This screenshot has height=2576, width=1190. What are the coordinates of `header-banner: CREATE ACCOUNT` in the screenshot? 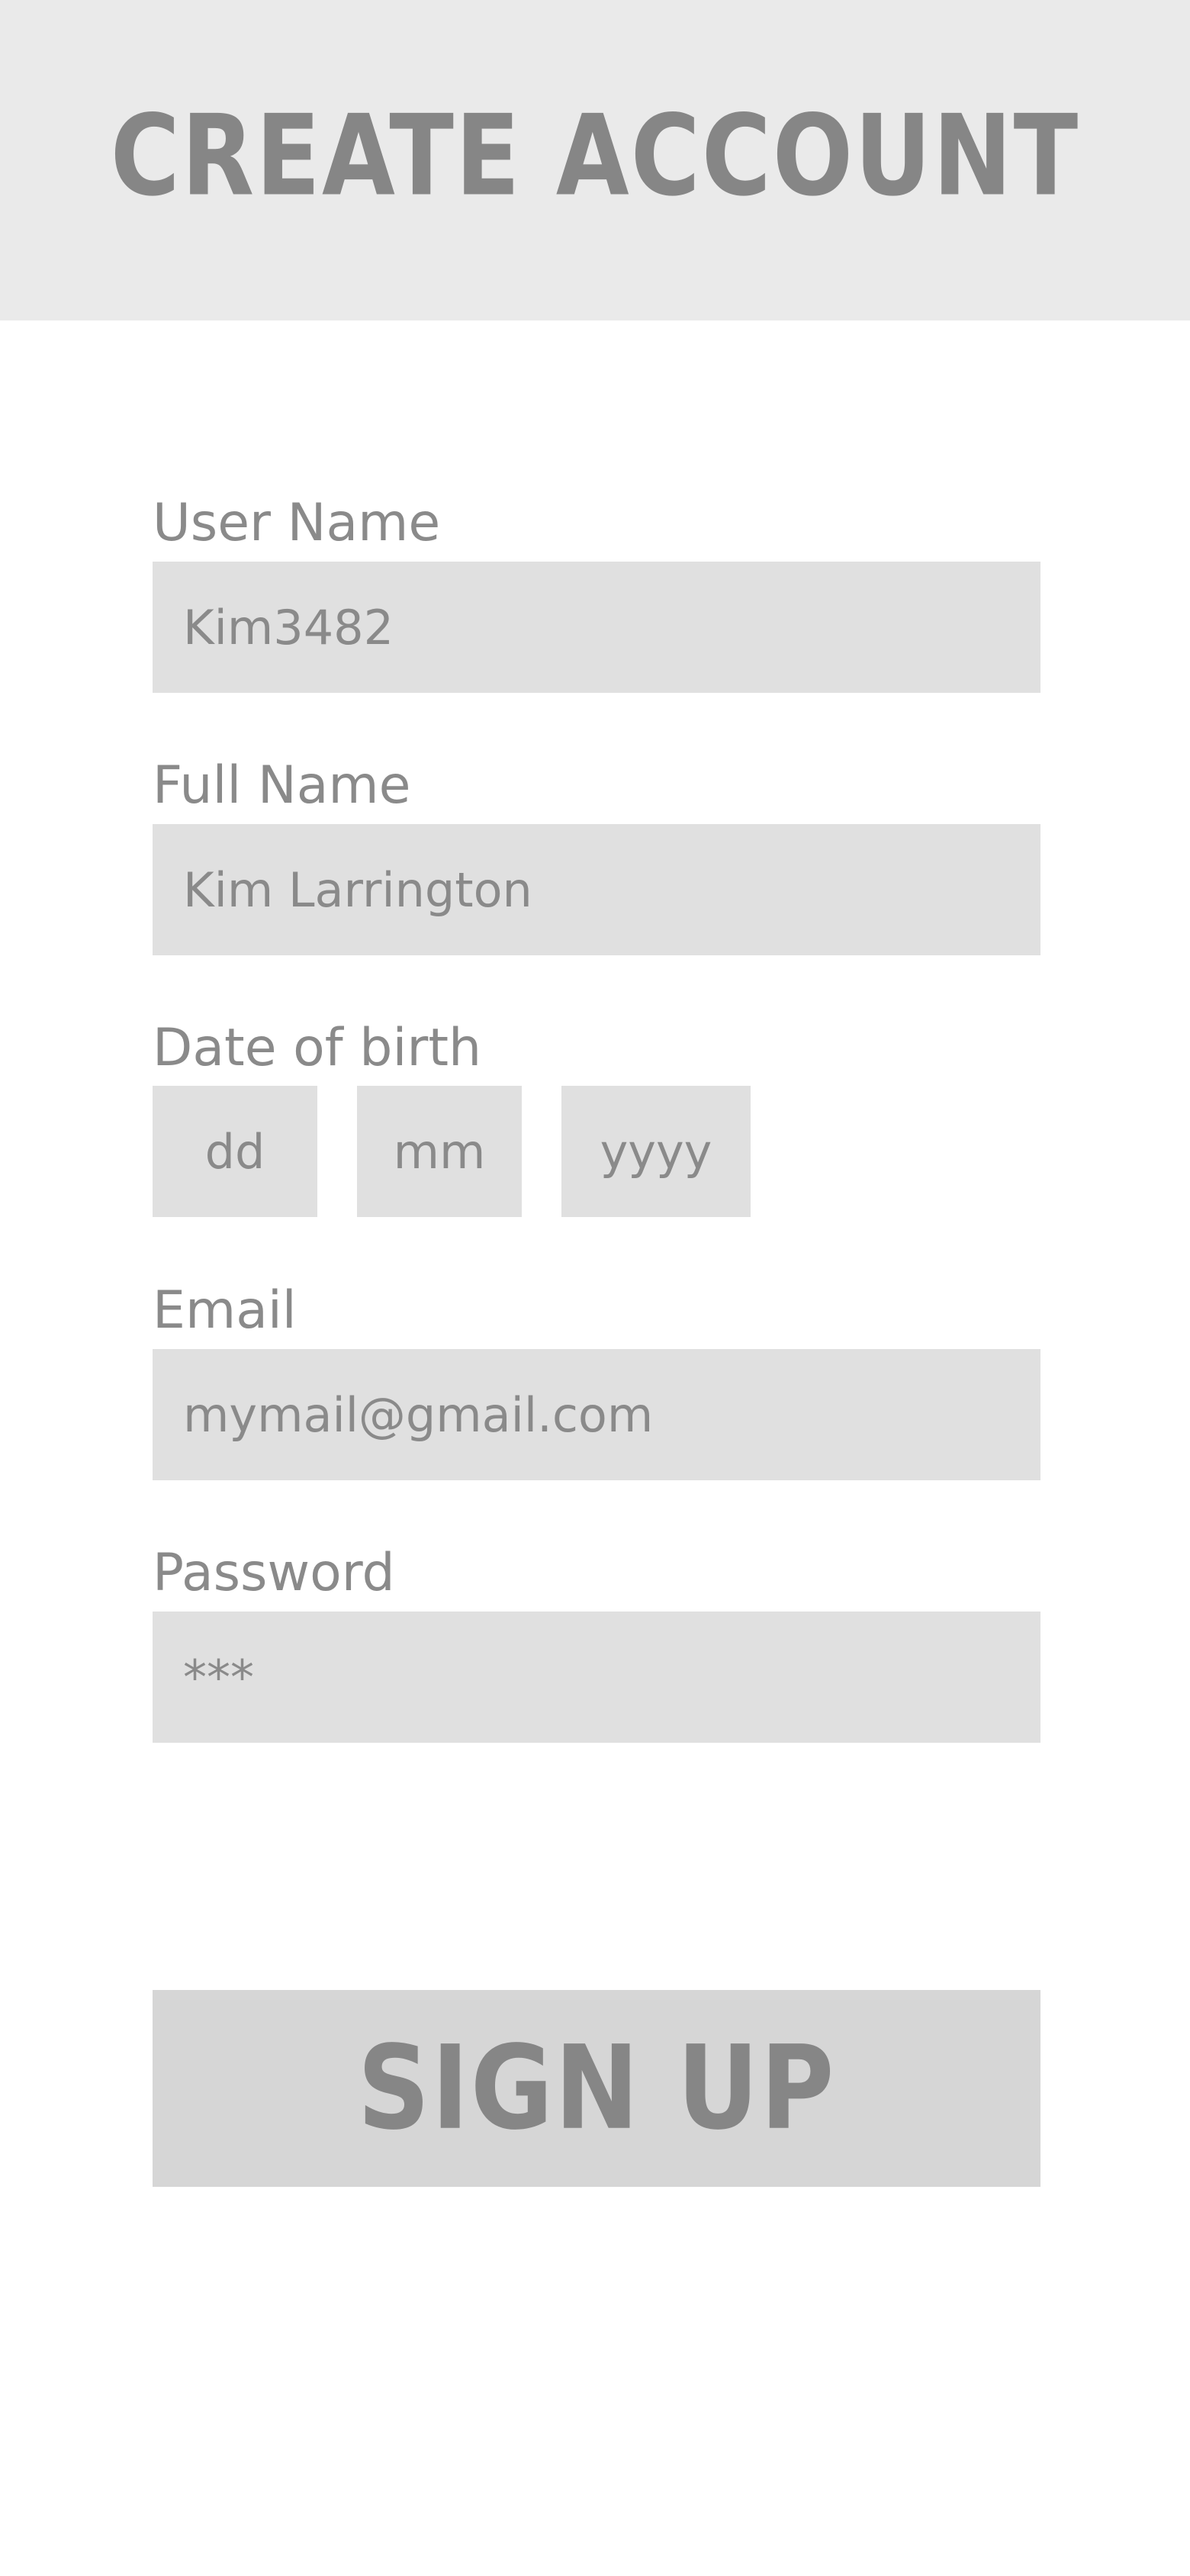 It's located at (595, 160).